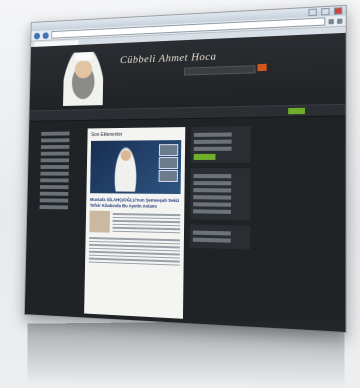 Image resolution: width=360 pixels, height=388 pixels. Describe the element at coordinates (220, 194) in the screenshot. I see `sidebar-list-box` at that location.